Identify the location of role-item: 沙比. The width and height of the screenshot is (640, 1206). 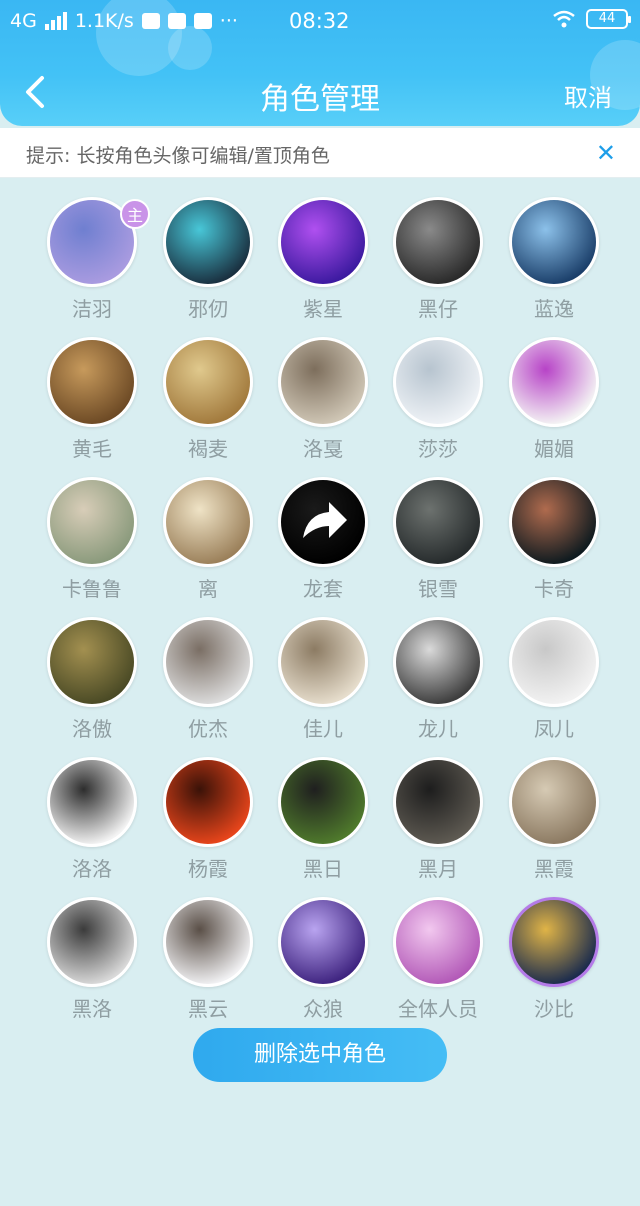
(554, 962).